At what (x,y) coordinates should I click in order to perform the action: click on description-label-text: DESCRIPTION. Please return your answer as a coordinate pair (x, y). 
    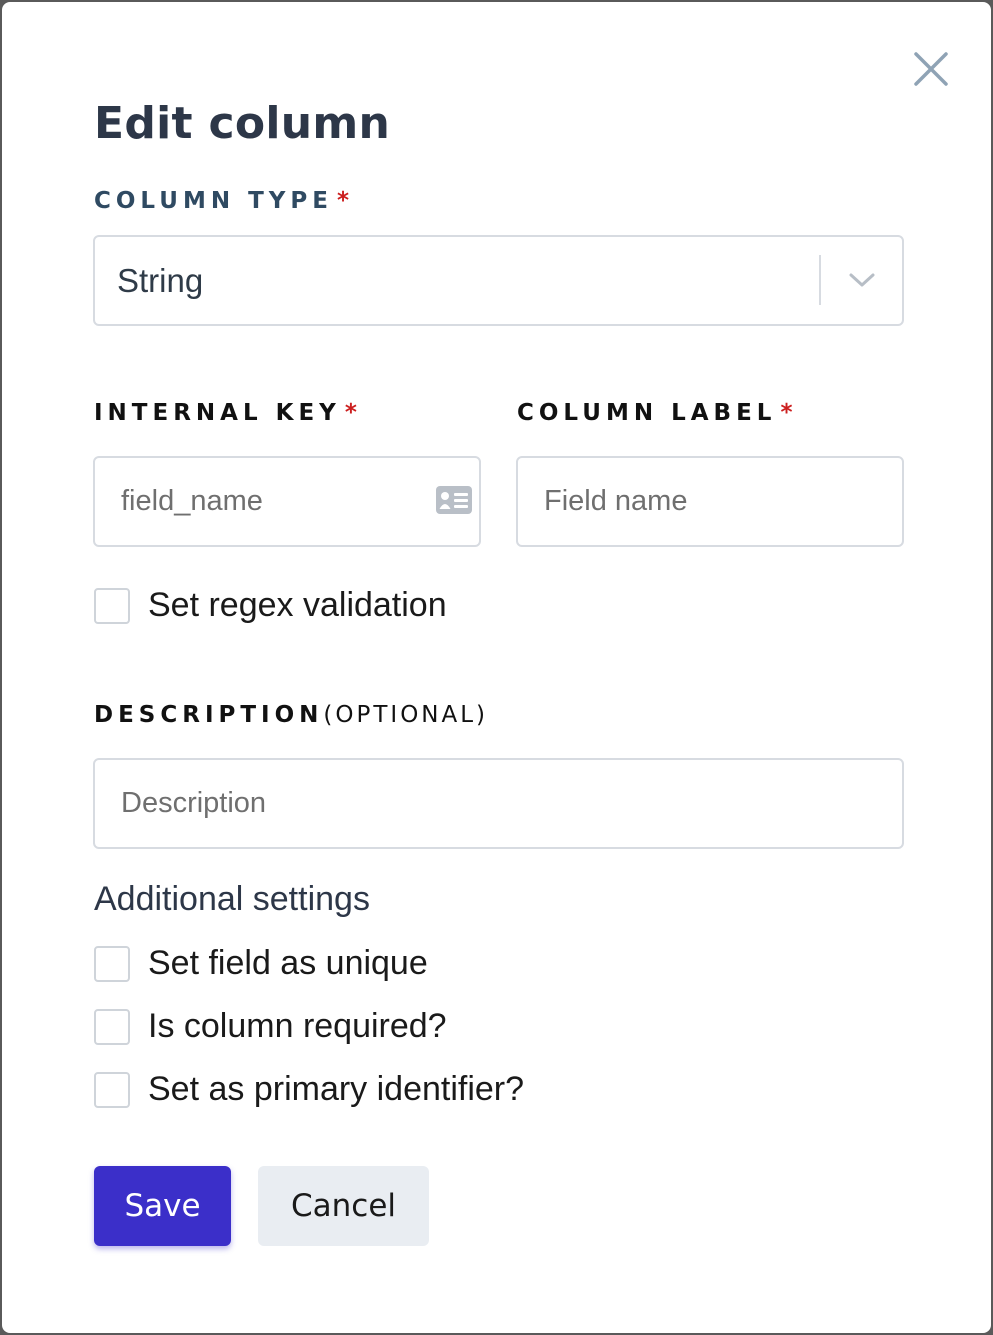
    Looking at the image, I should click on (209, 715).